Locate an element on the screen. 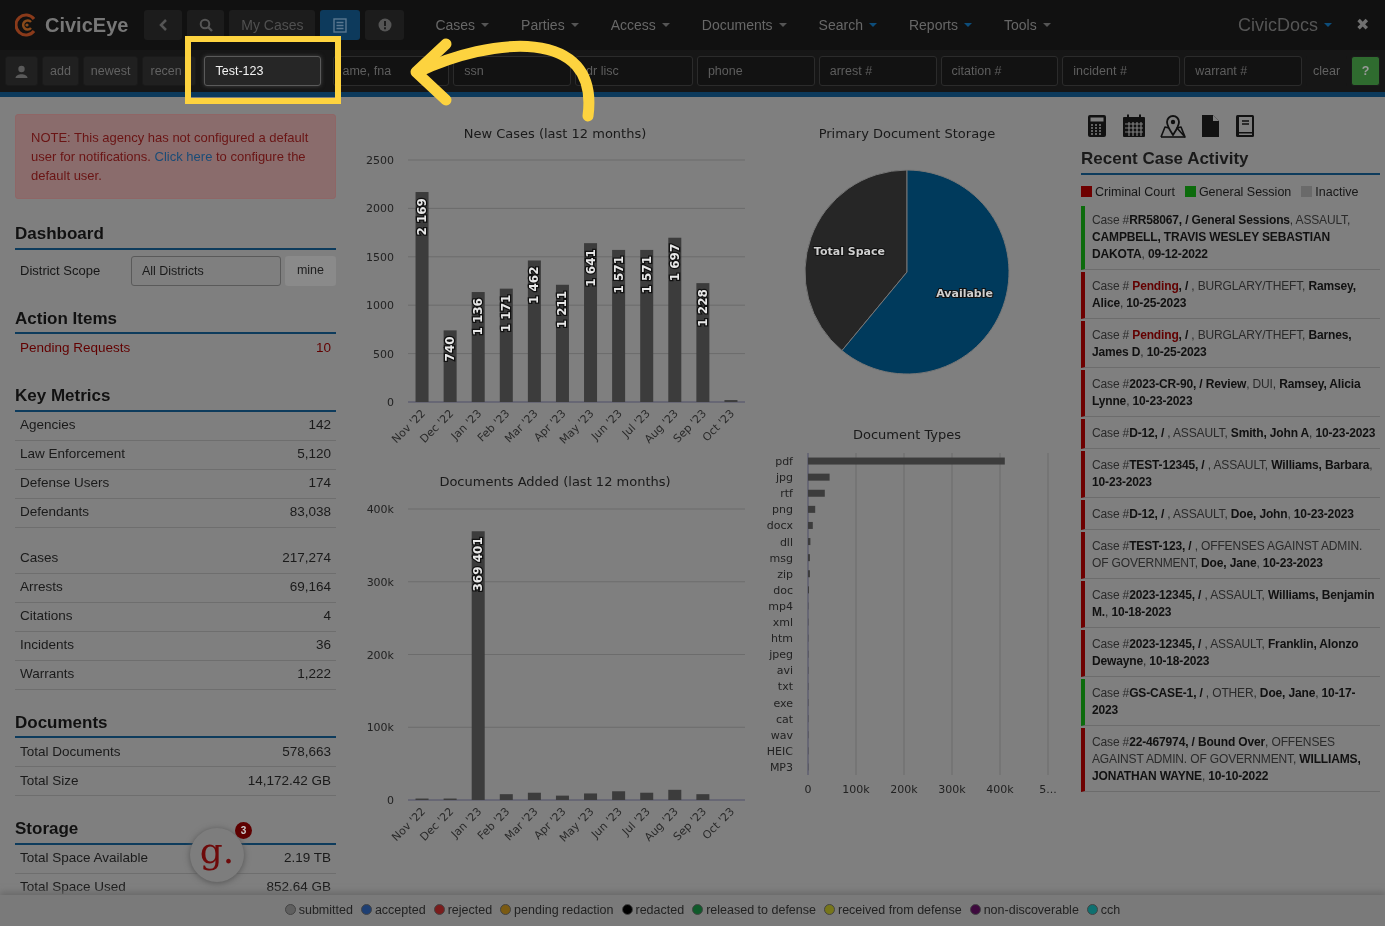 This screenshot has width=1385, height=926. metric-value: 69,164 is located at coordinates (310, 587).